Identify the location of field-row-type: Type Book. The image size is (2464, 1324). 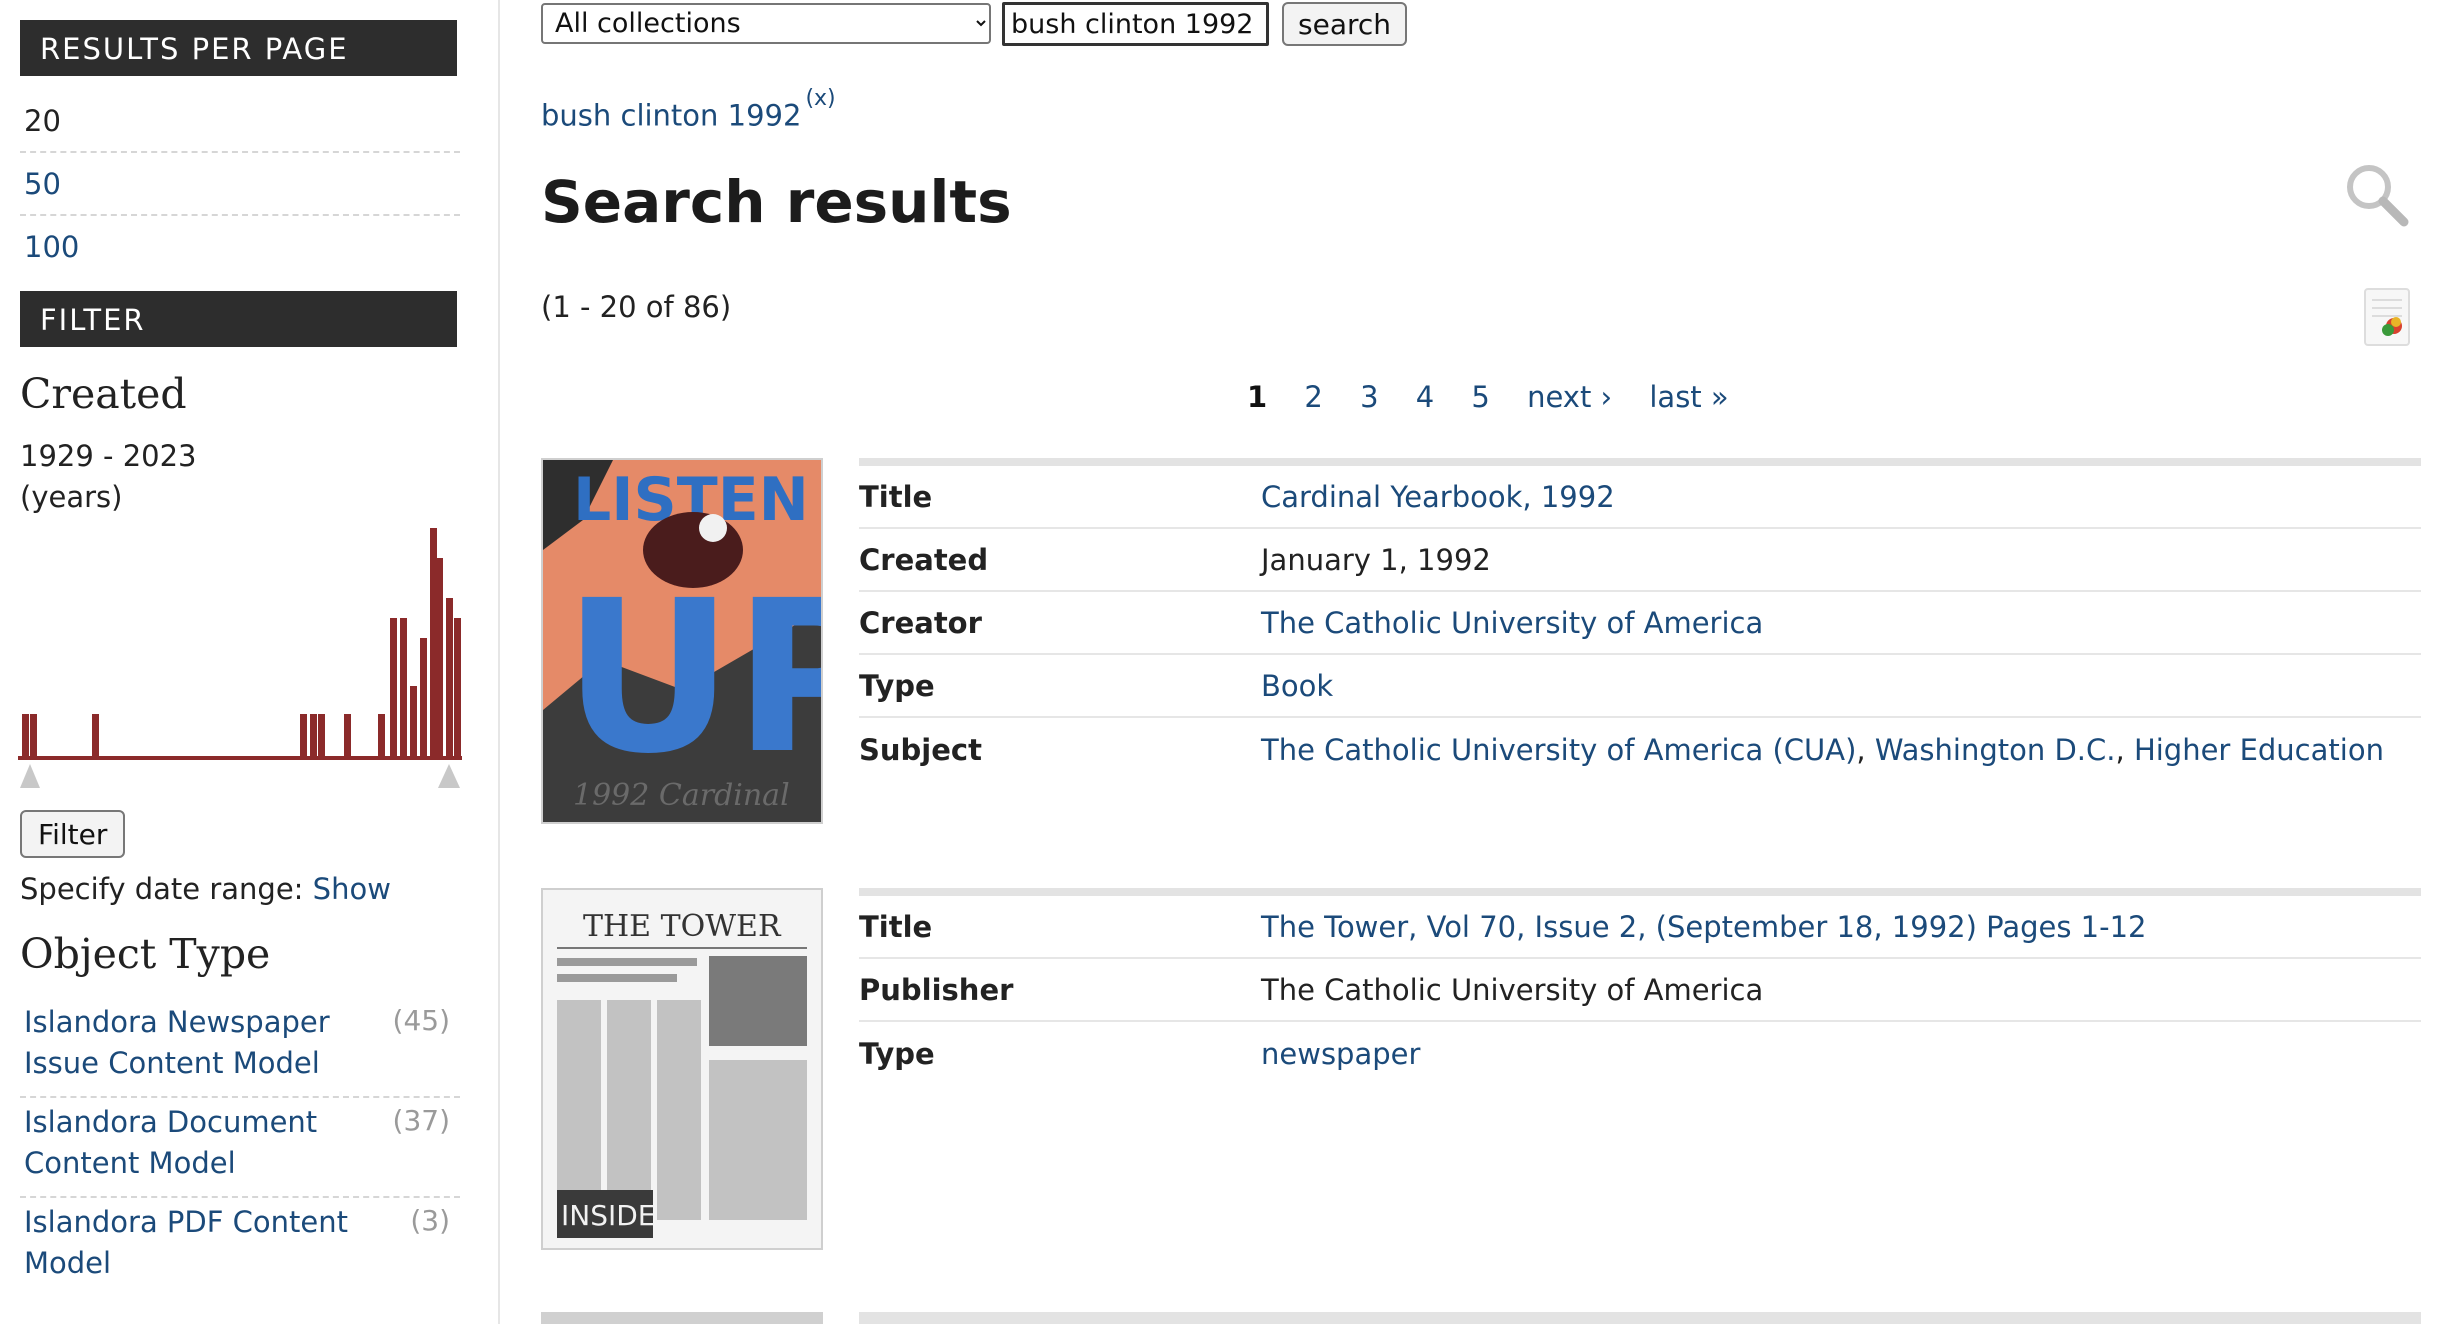
(1640, 686).